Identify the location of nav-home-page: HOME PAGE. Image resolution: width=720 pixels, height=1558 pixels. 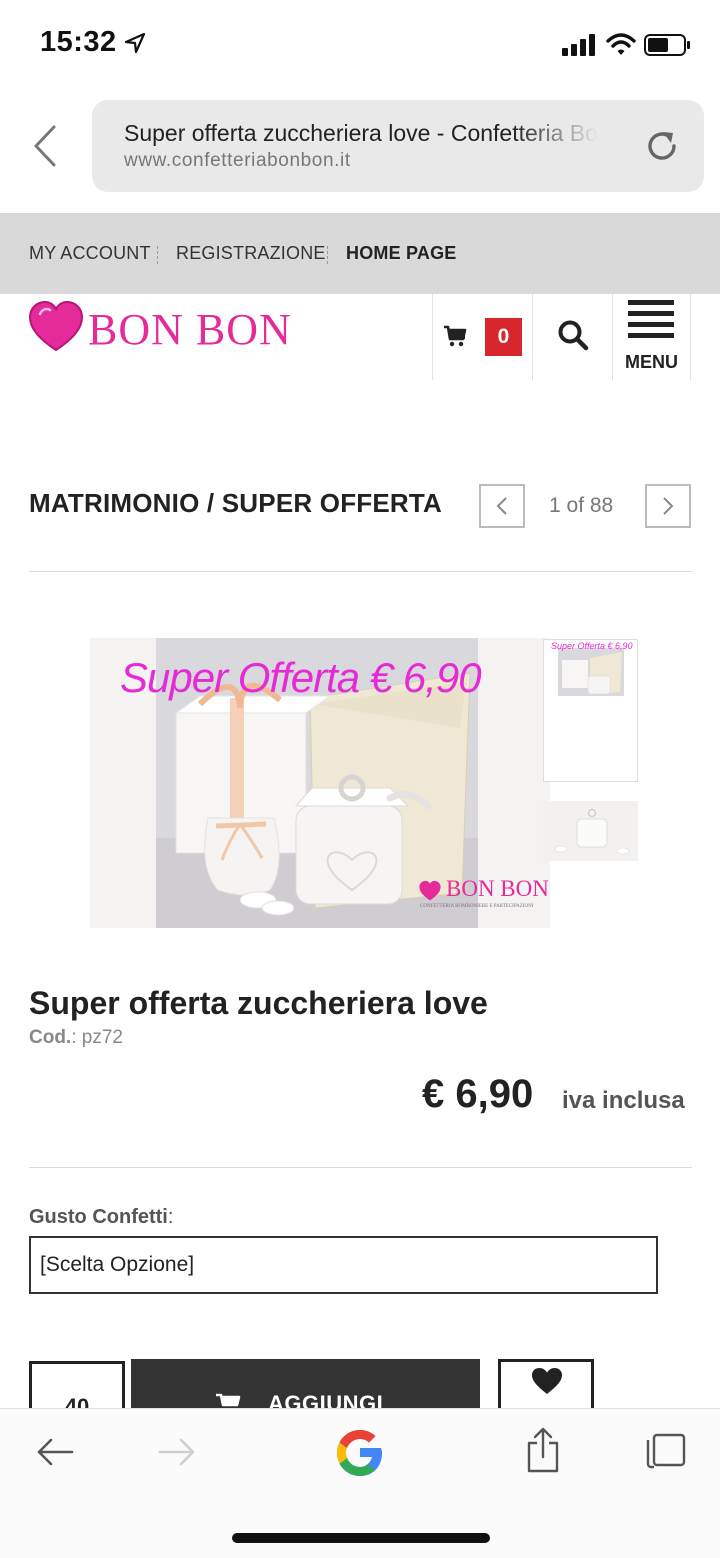
(401, 253).